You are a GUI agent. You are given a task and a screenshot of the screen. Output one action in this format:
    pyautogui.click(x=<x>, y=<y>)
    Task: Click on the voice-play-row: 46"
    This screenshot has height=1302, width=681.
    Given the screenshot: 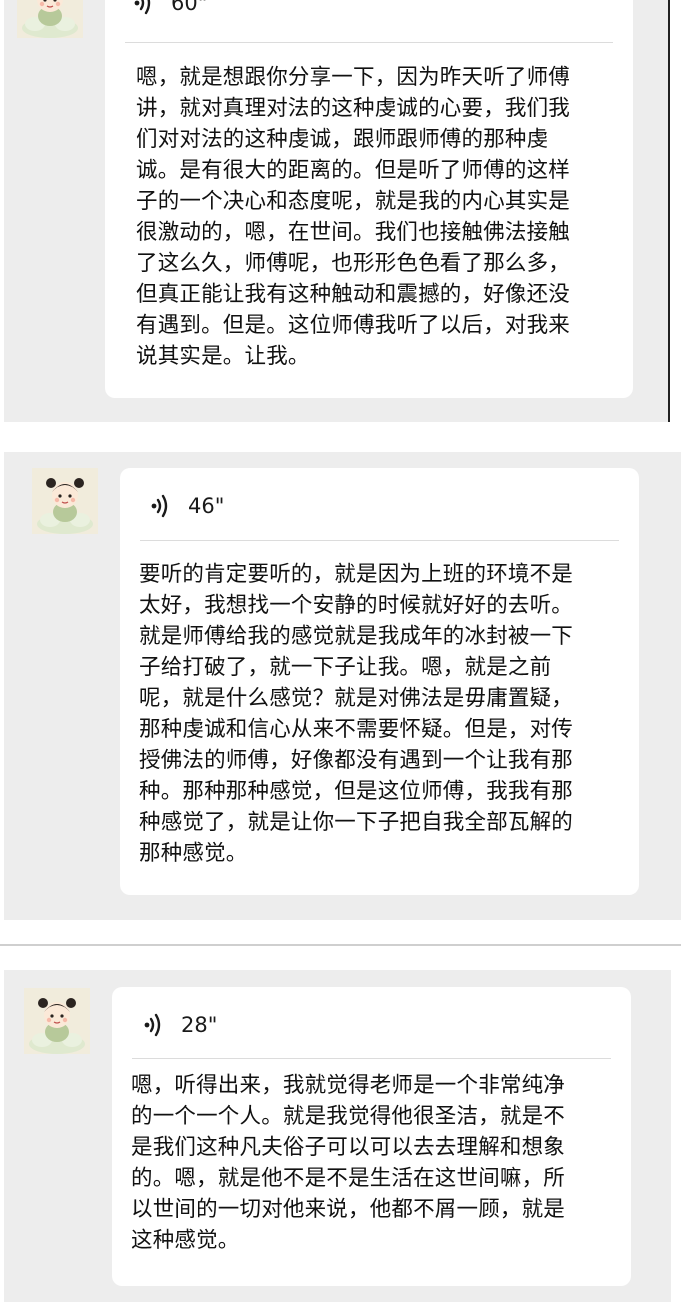 What is the action you would take?
    pyautogui.click(x=186, y=506)
    